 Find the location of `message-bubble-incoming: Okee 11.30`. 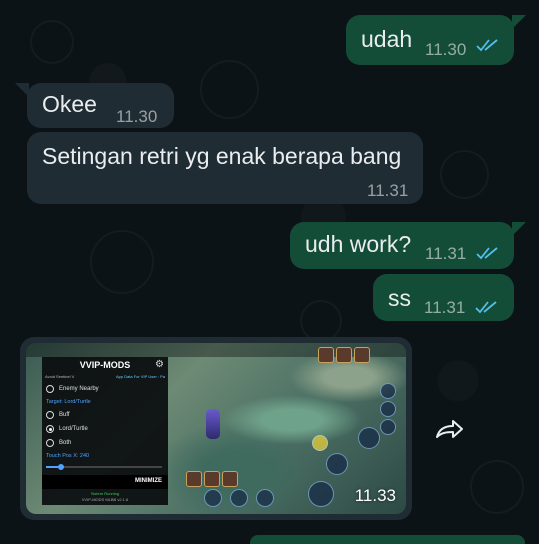

message-bubble-incoming: Okee 11.30 is located at coordinates (100, 105).